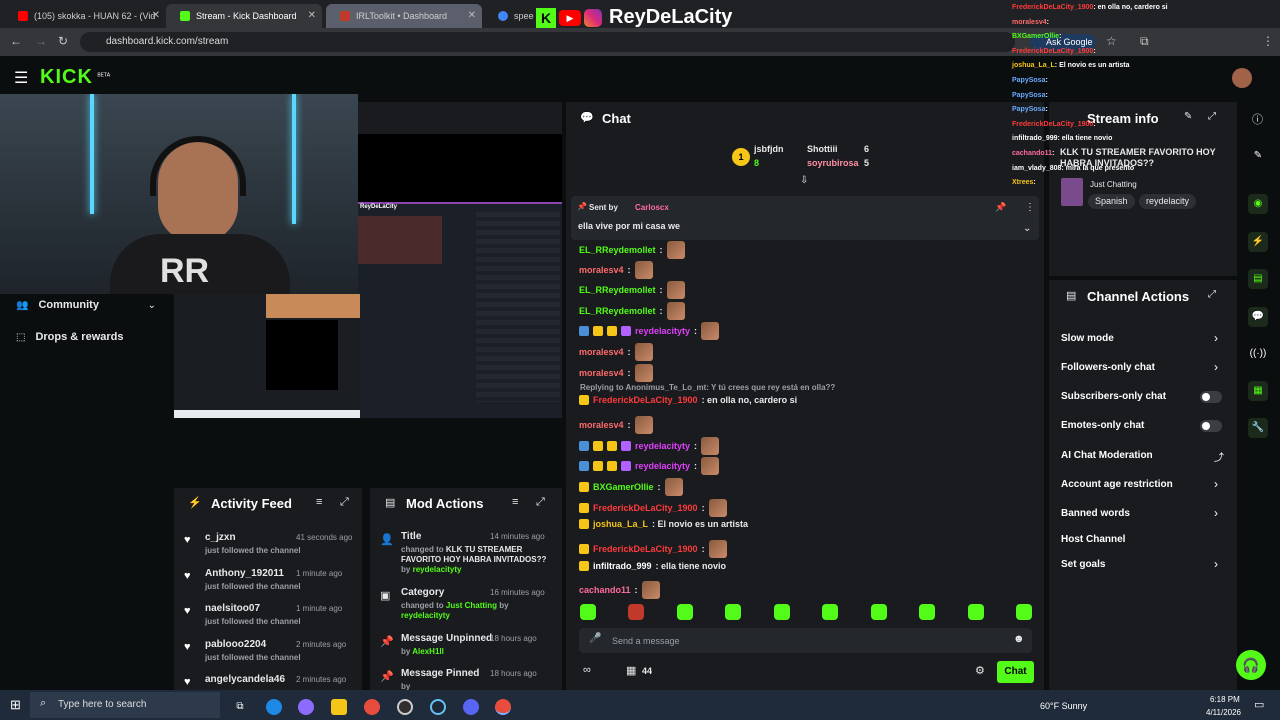  Describe the element at coordinates (1019, 639) in the screenshot. I see `emoji-icon: ☻` at that location.